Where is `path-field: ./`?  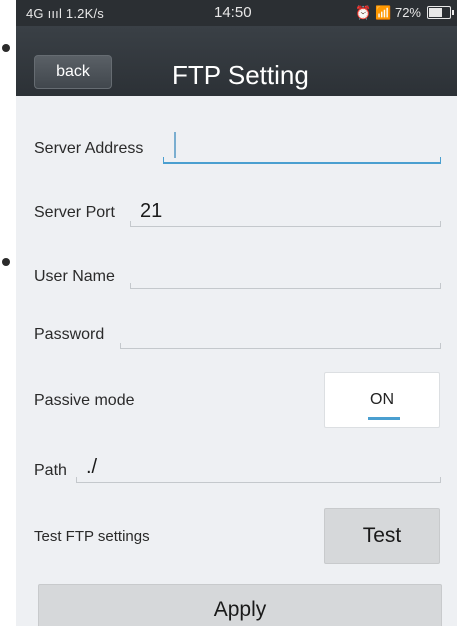
path-field: ./ is located at coordinates (258, 467).